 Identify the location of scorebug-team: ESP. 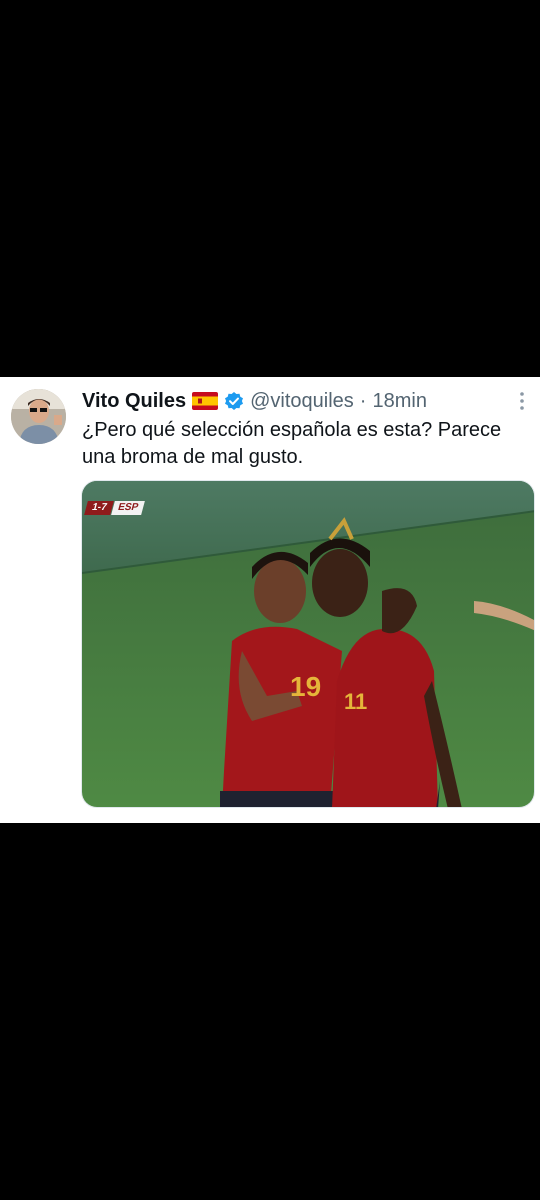
(128, 508).